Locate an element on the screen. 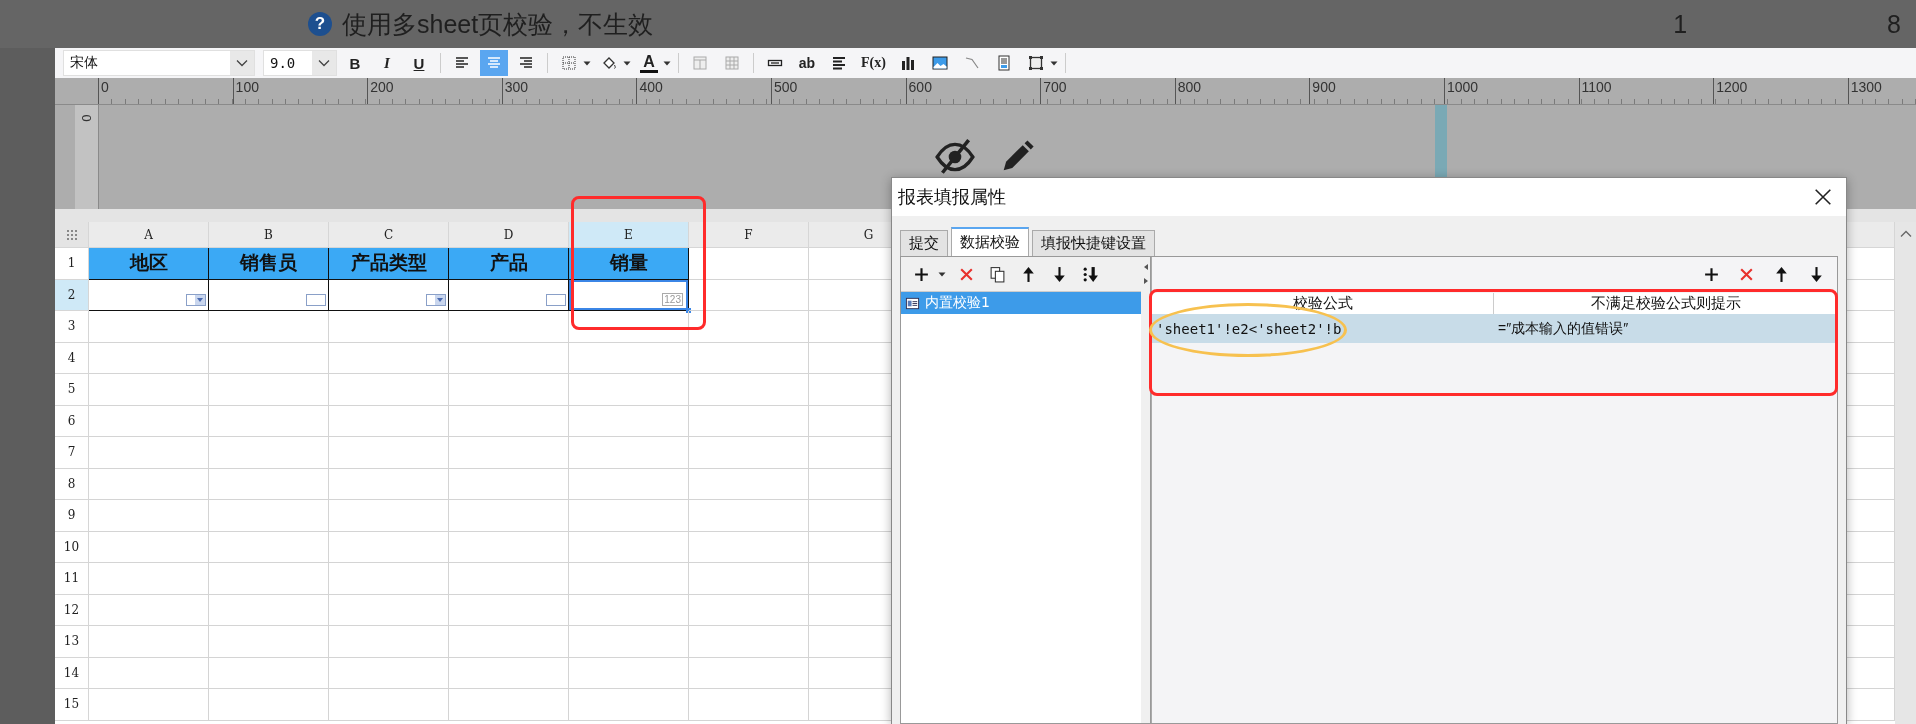 The image size is (1916, 724). ruler-label: 600 is located at coordinates (919, 87).